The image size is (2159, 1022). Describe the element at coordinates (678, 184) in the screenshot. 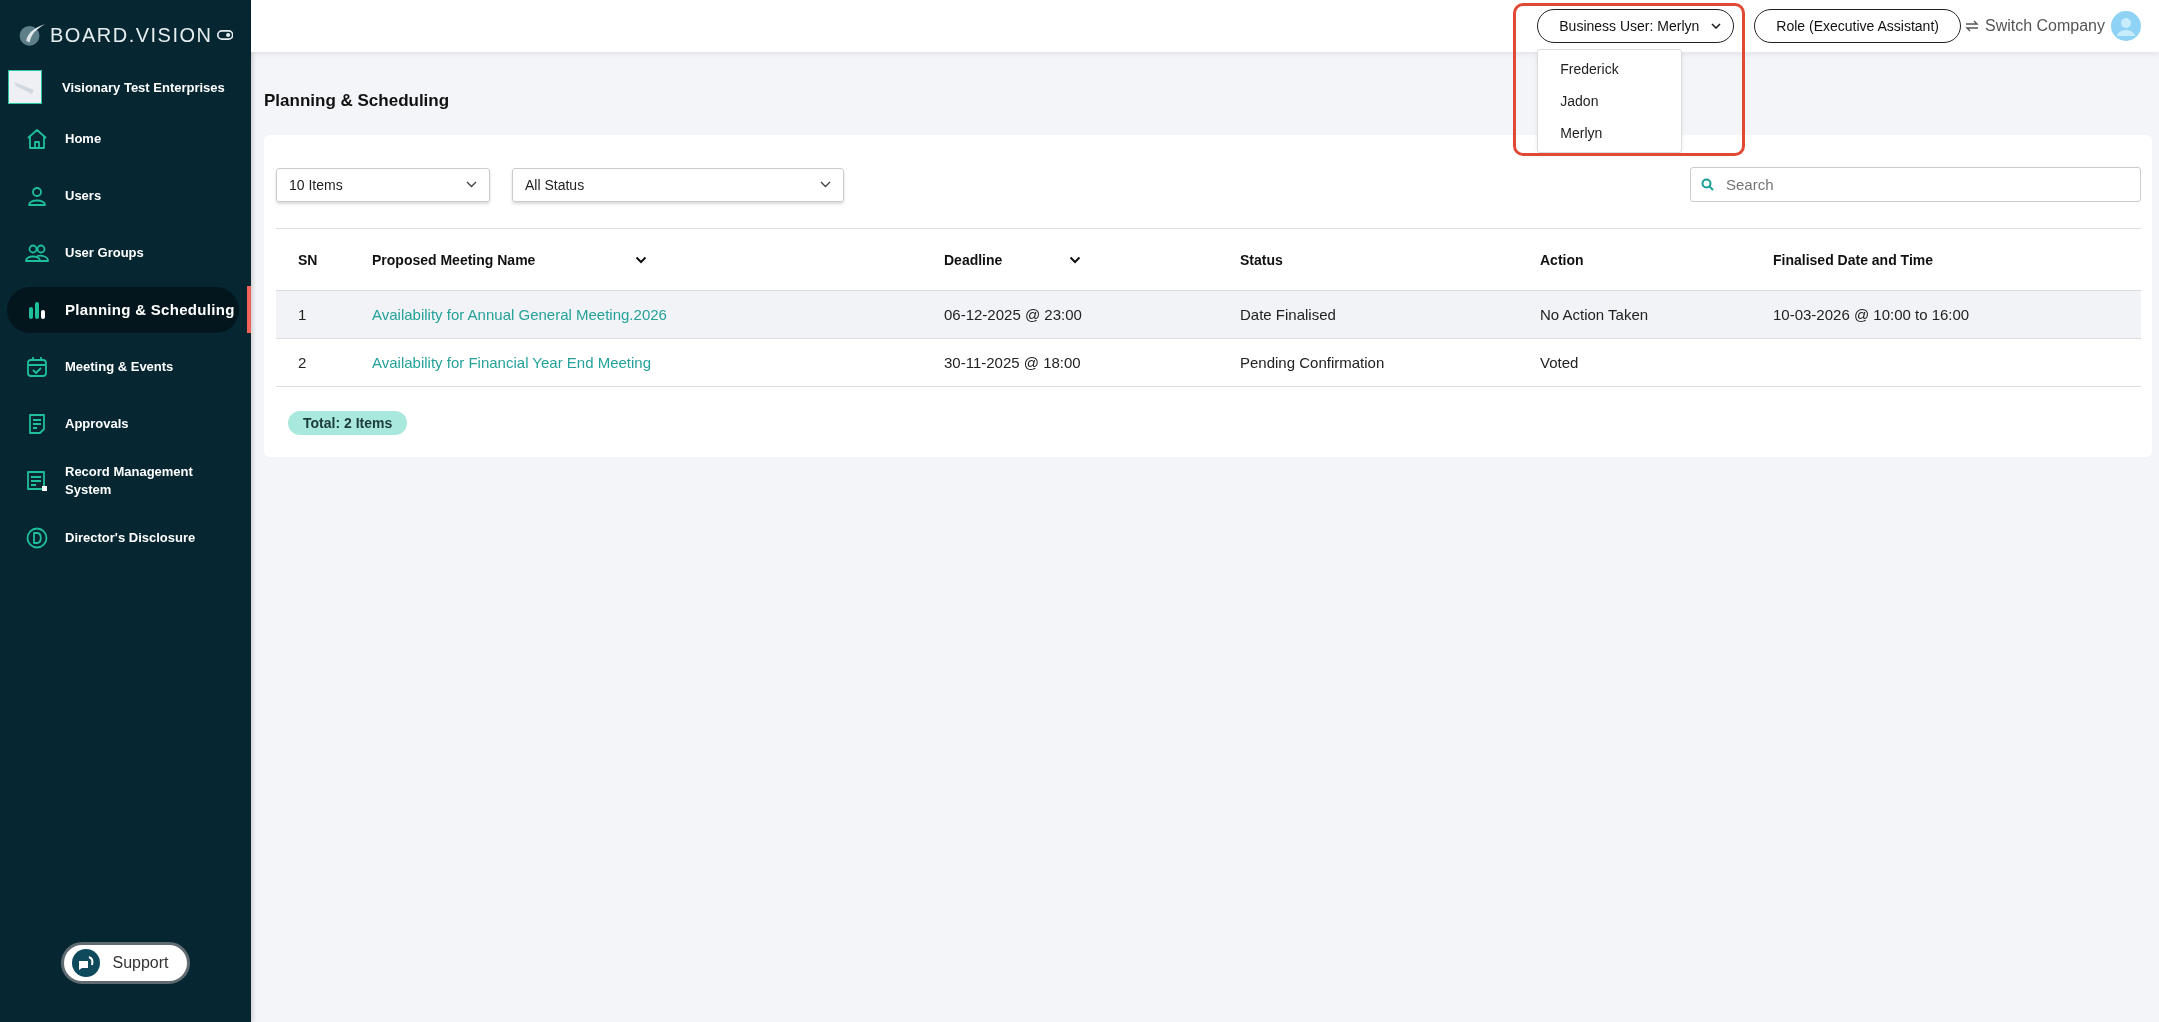

I see `status-dropdown: All Status` at that location.